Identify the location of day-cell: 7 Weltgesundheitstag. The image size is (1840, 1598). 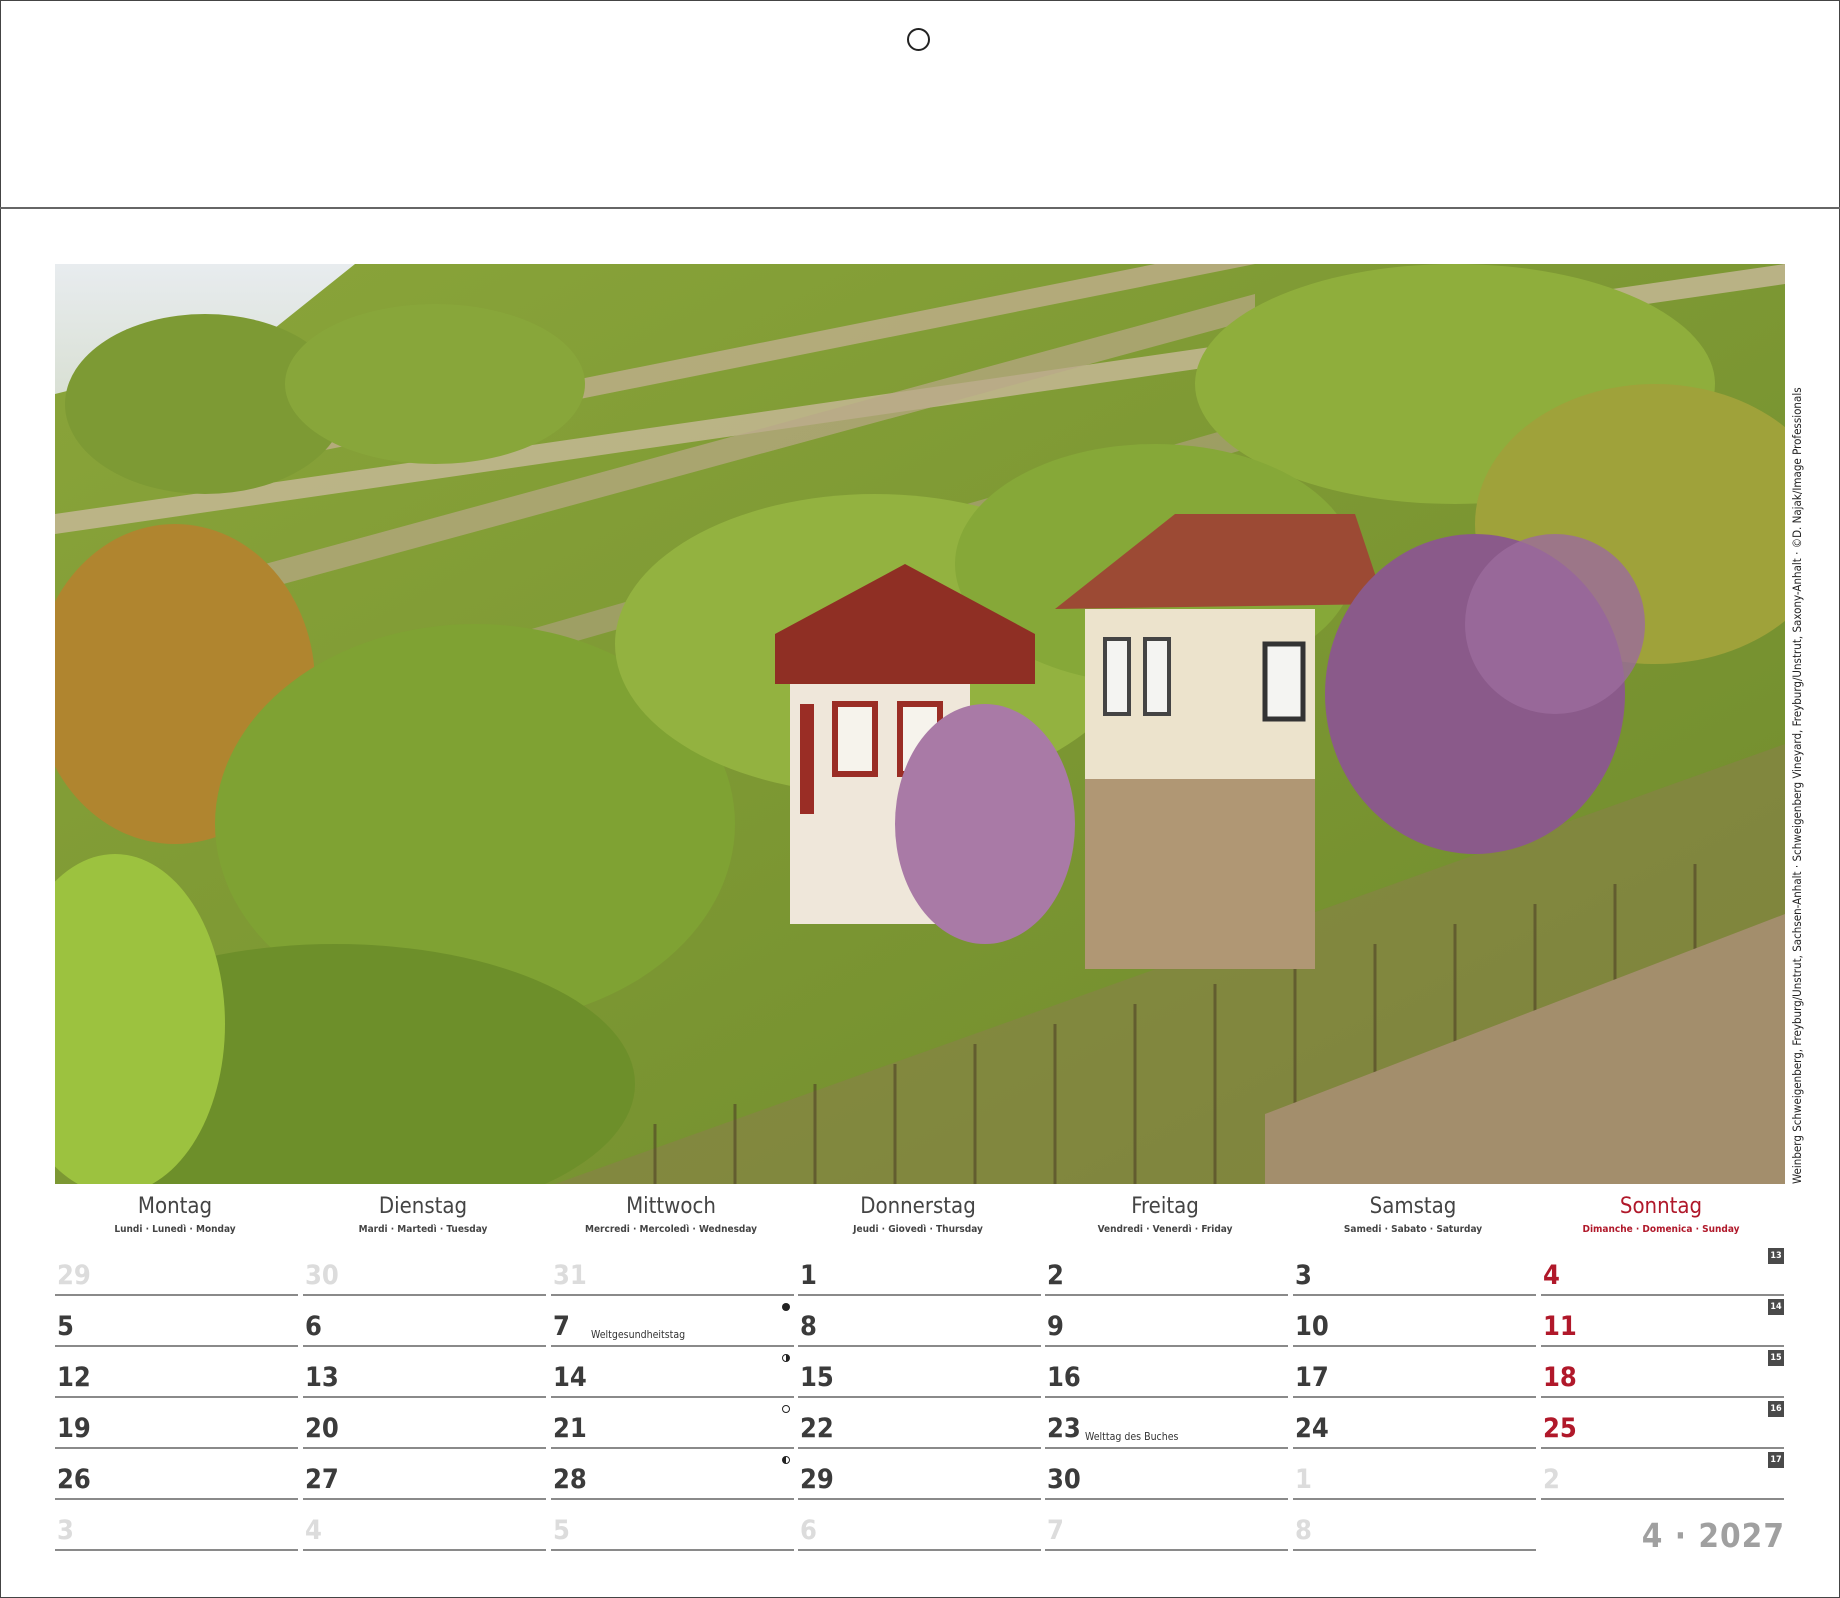
(672, 1323).